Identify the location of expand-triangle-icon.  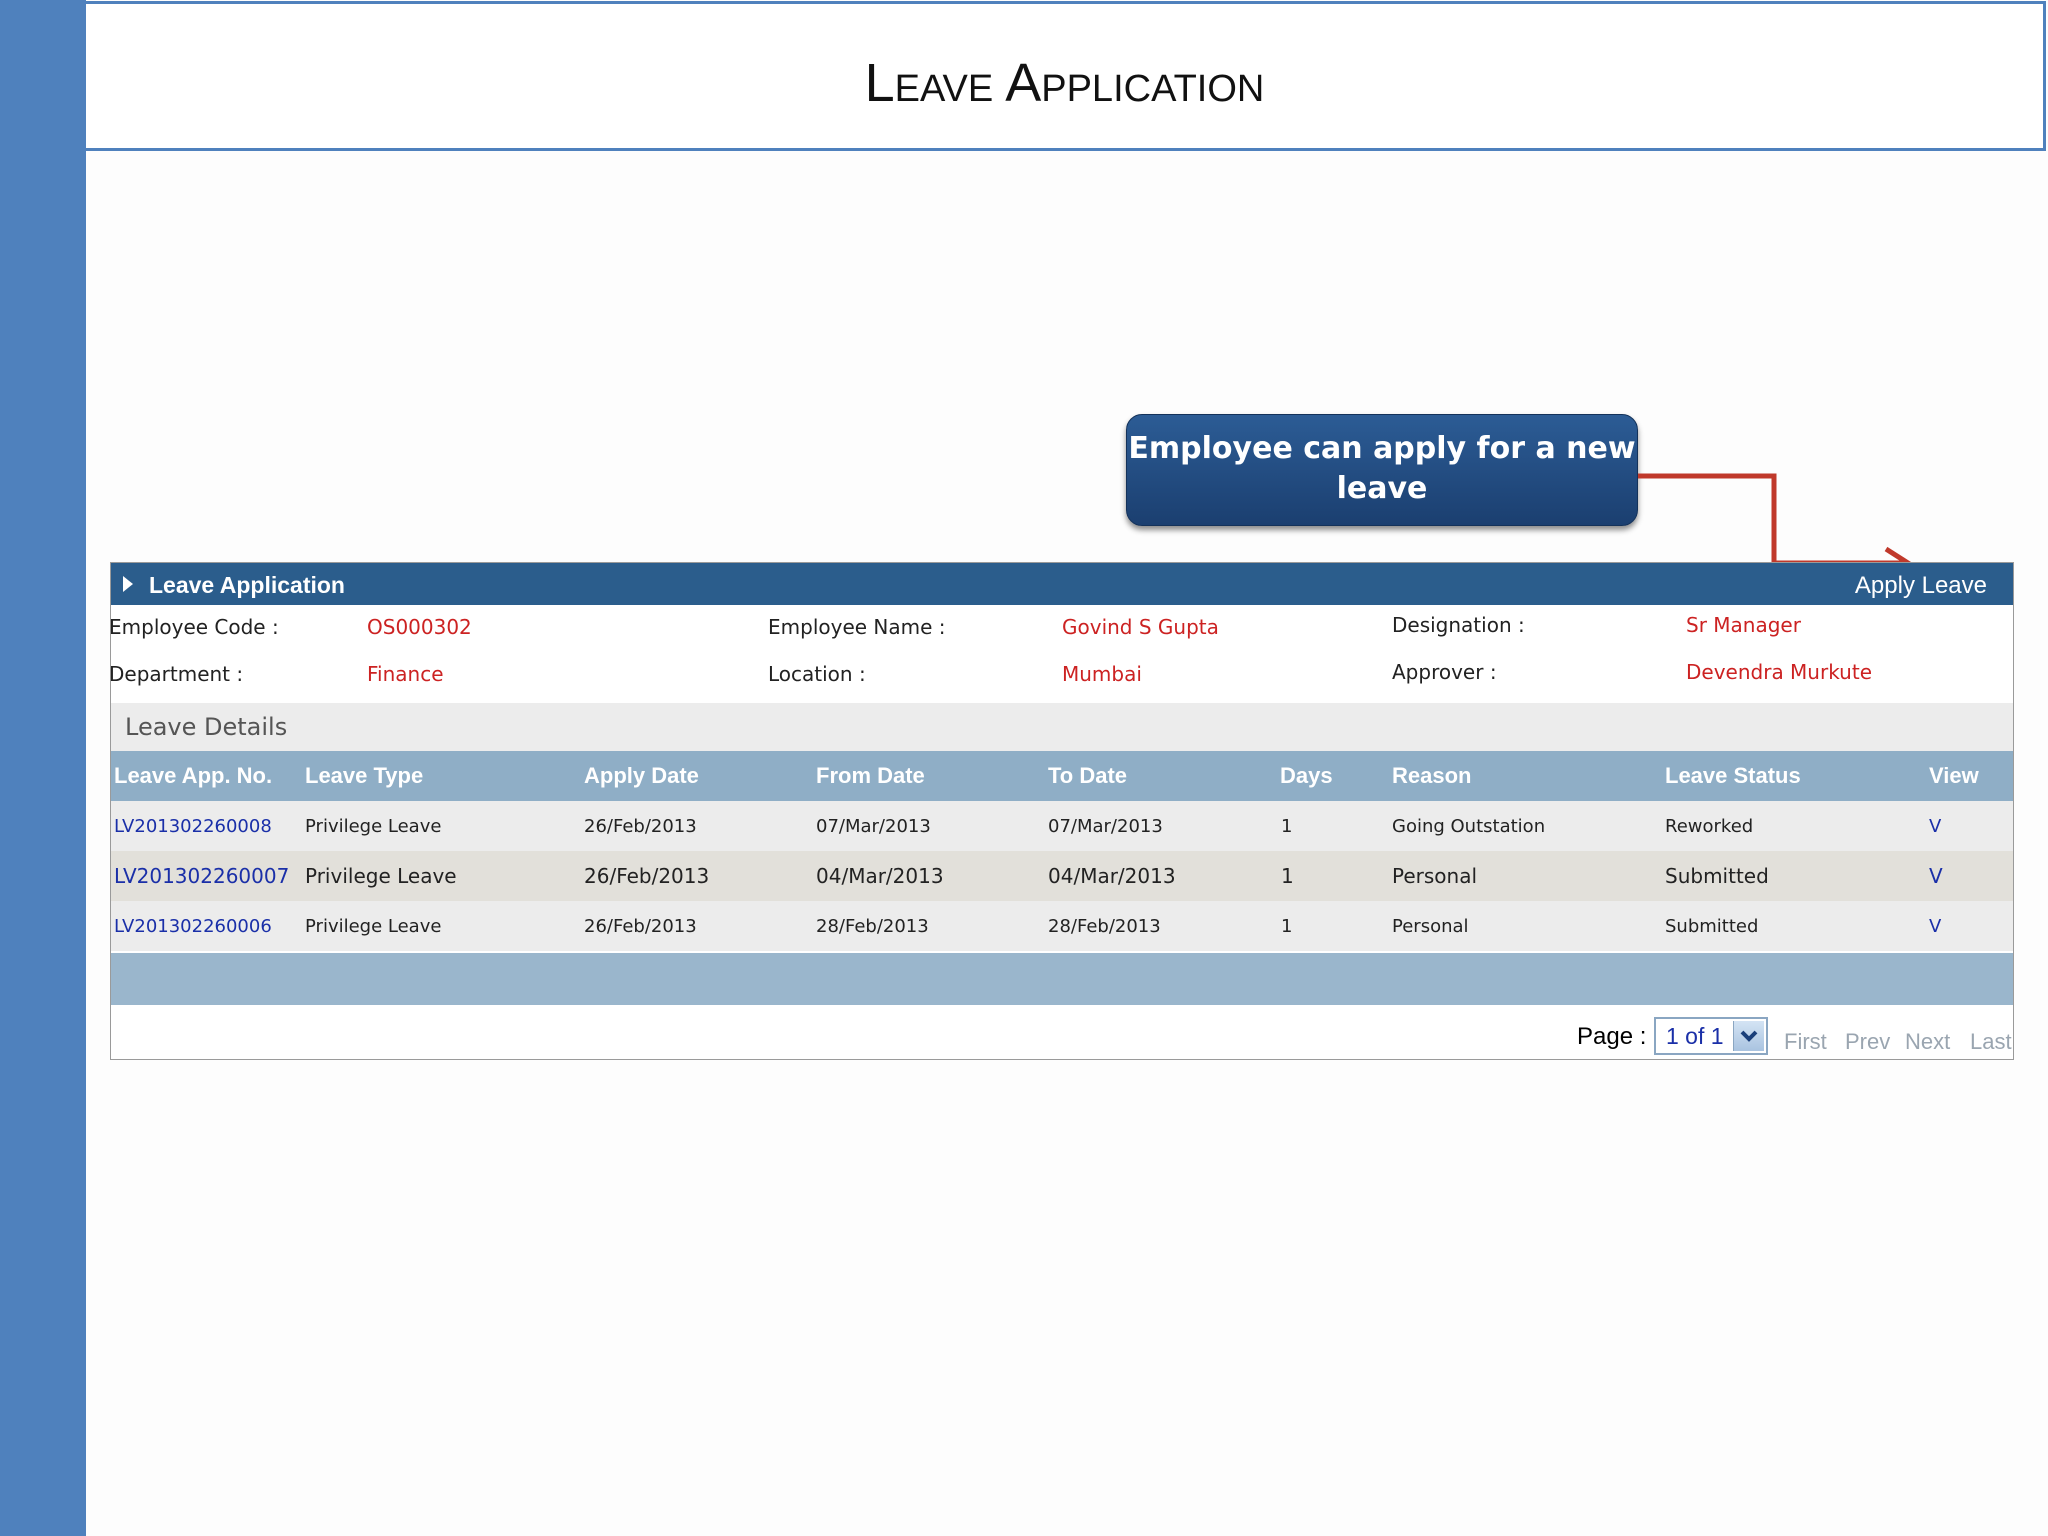
(128, 584).